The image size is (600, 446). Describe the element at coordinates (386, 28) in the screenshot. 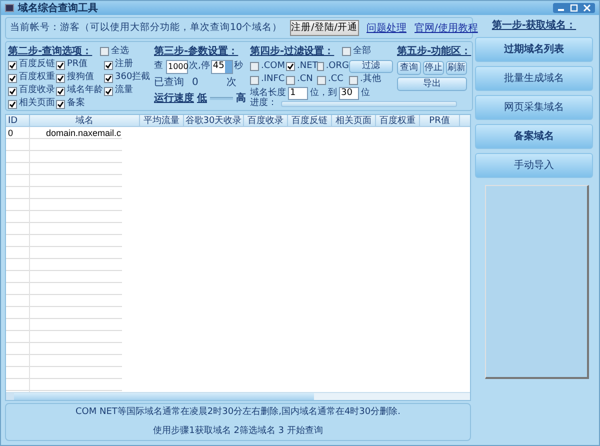

I see `help-link: 问题处理` at that location.